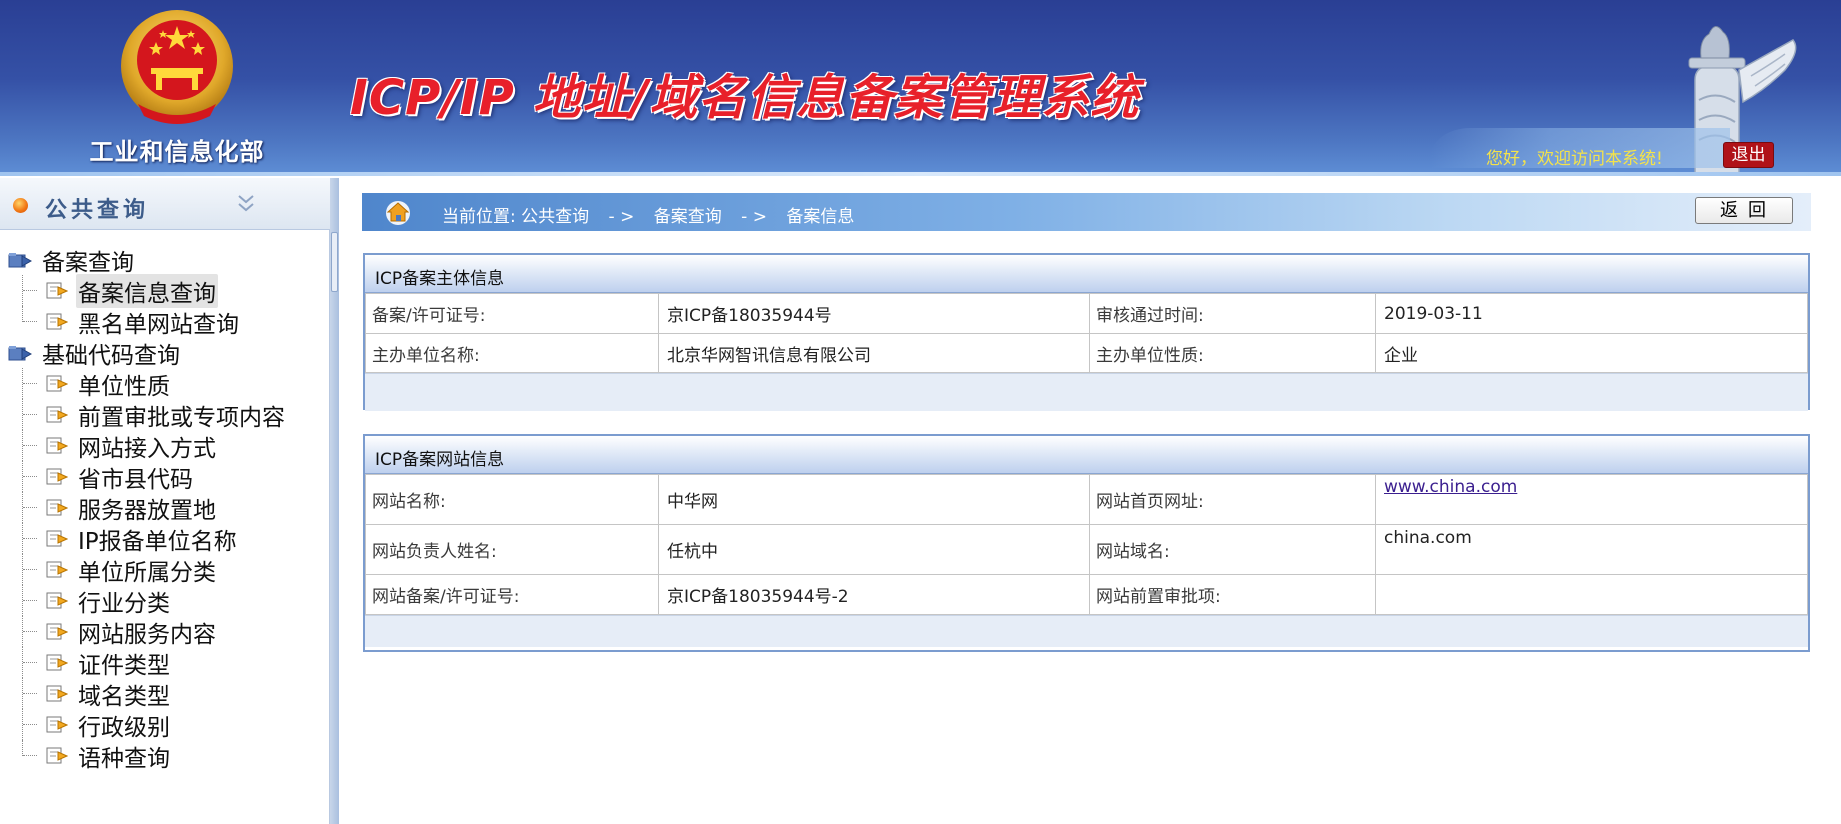 The image size is (1841, 824). What do you see at coordinates (440, 279) in the screenshot?
I see `panel-title: ICP备案主体信息` at bounding box center [440, 279].